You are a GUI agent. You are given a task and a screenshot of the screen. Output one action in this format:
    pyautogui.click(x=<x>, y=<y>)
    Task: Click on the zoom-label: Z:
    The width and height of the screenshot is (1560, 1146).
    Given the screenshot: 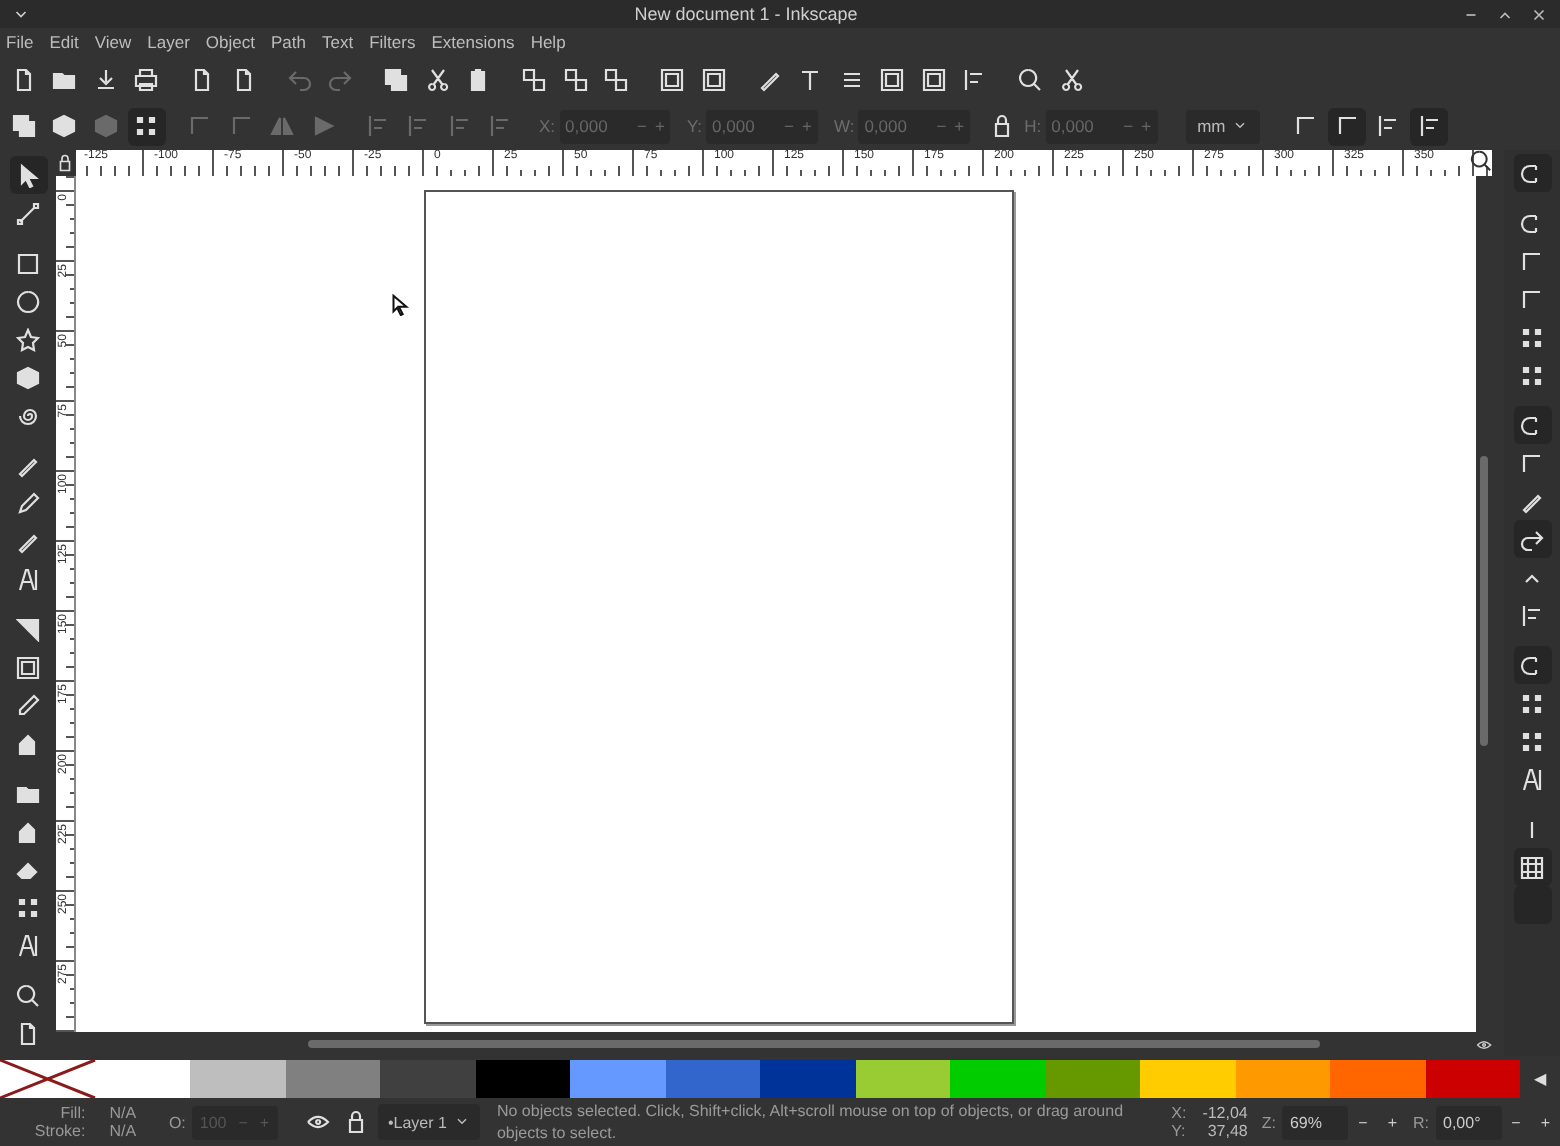 What is the action you would take?
    pyautogui.click(x=1268, y=1122)
    